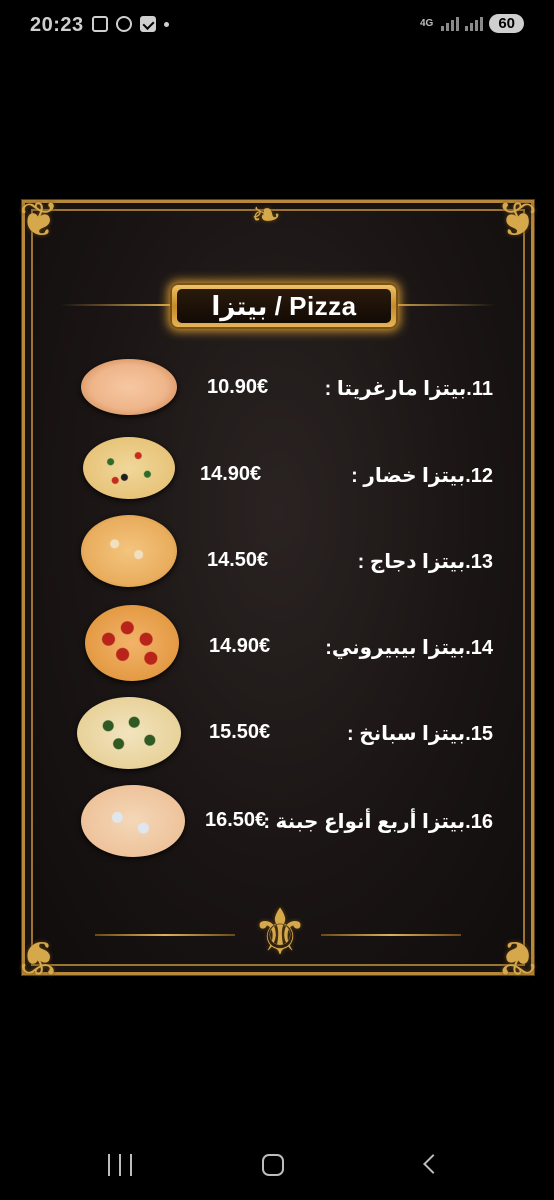 This screenshot has width=554, height=1200. What do you see at coordinates (281, 389) in the screenshot?
I see `menu-item: 10.90€ 11.بيتزا مارغريتا :` at bounding box center [281, 389].